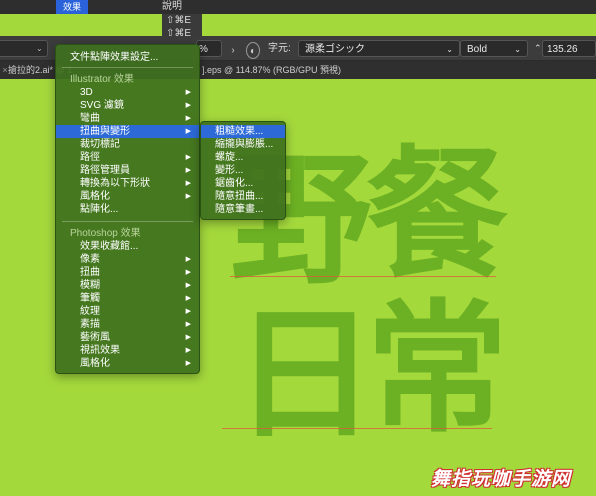  I want to click on canvas-text-char: 餐, so click(437, 215).